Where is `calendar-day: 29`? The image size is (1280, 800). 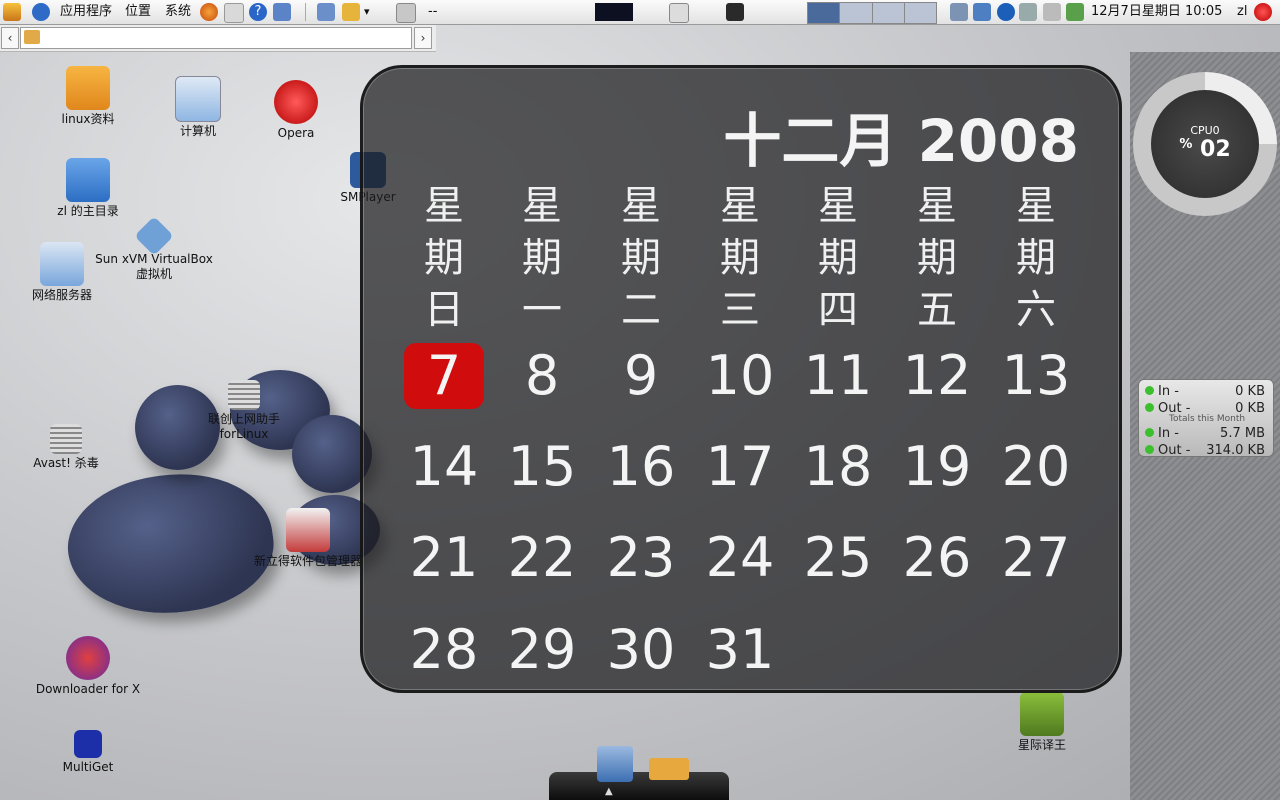
calendar-day: 29 is located at coordinates (542, 650).